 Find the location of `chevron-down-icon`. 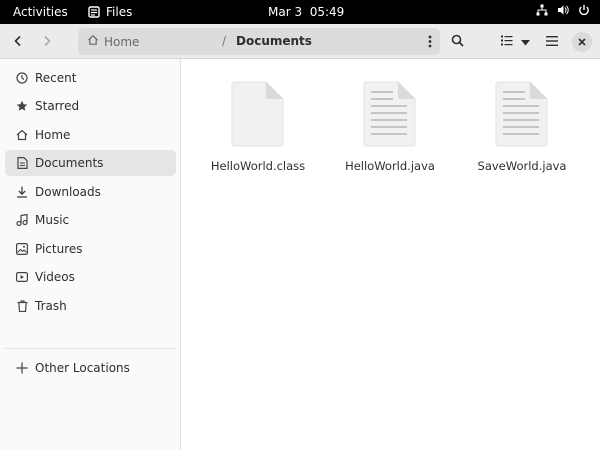

chevron-down-icon is located at coordinates (525, 42).